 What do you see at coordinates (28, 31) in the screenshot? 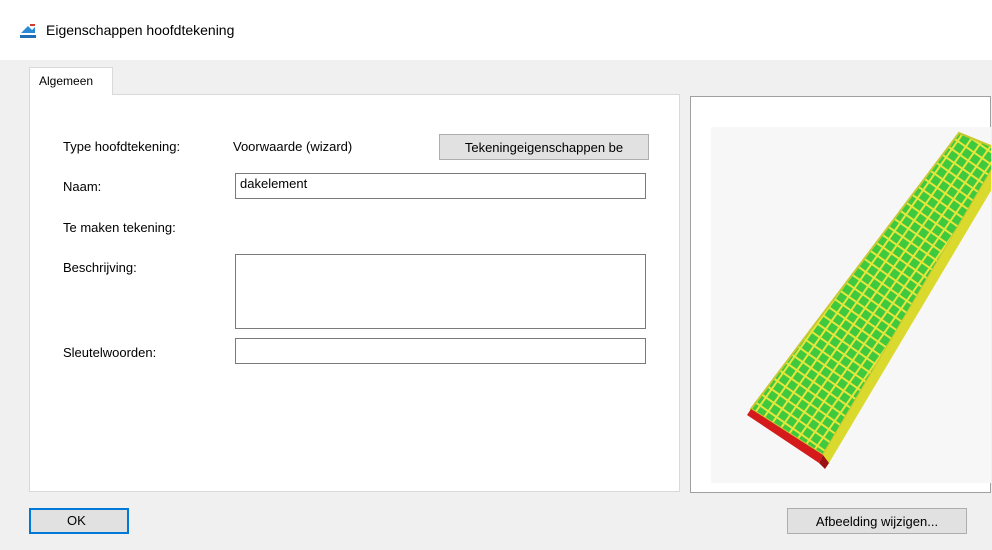
I see `app-drawing-icon` at bounding box center [28, 31].